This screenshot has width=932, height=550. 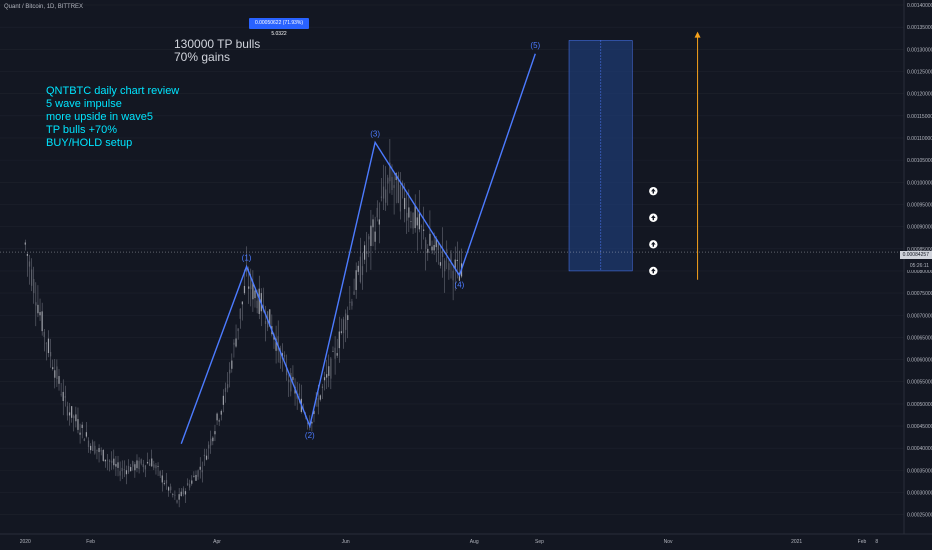 I want to click on x-tick-label: 8, so click(x=876, y=542).